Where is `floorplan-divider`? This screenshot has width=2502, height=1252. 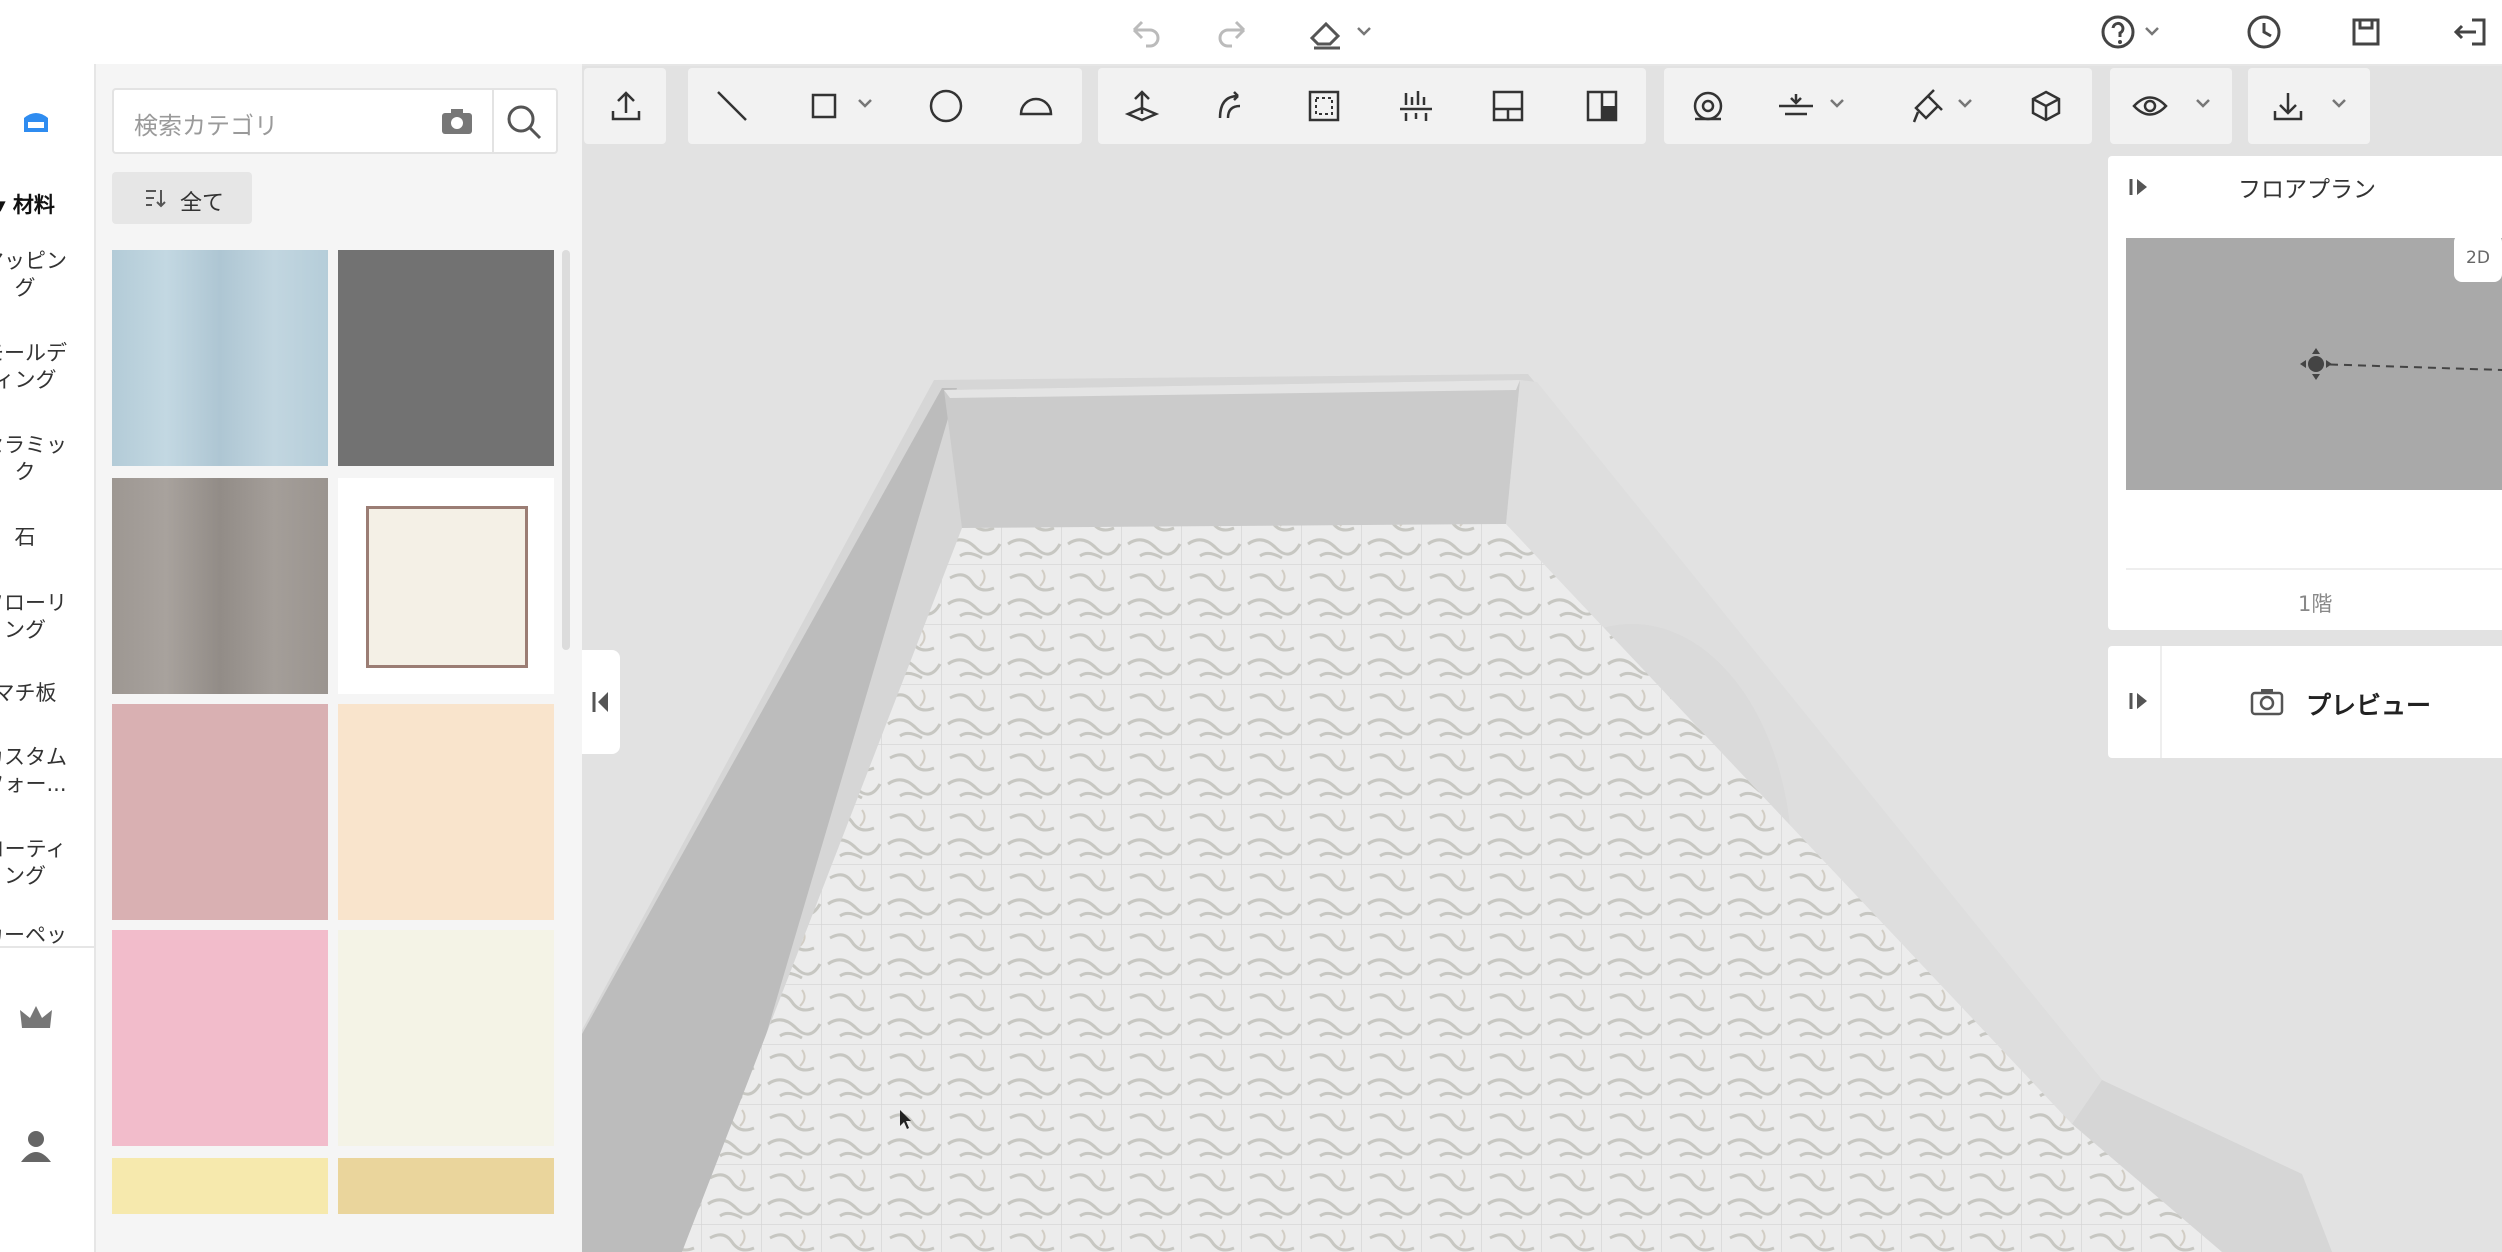
floorplan-divider is located at coordinates (2314, 569).